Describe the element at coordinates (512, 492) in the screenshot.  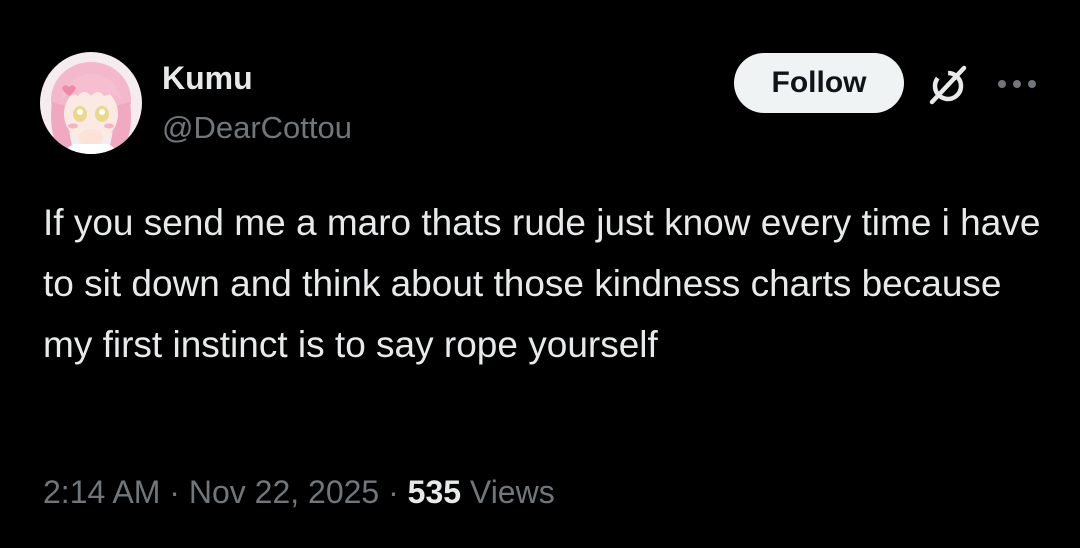
I see `views-label: Views` at that location.